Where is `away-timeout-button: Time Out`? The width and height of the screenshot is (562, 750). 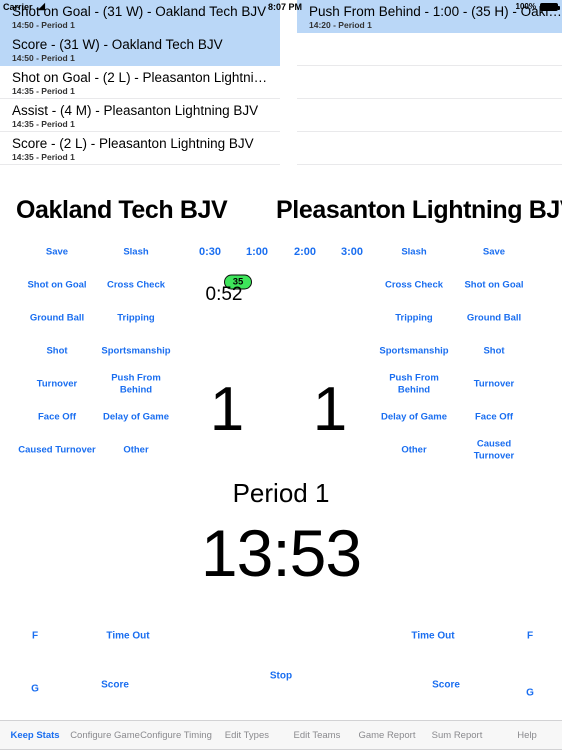
away-timeout-button: Time Out is located at coordinates (432, 636).